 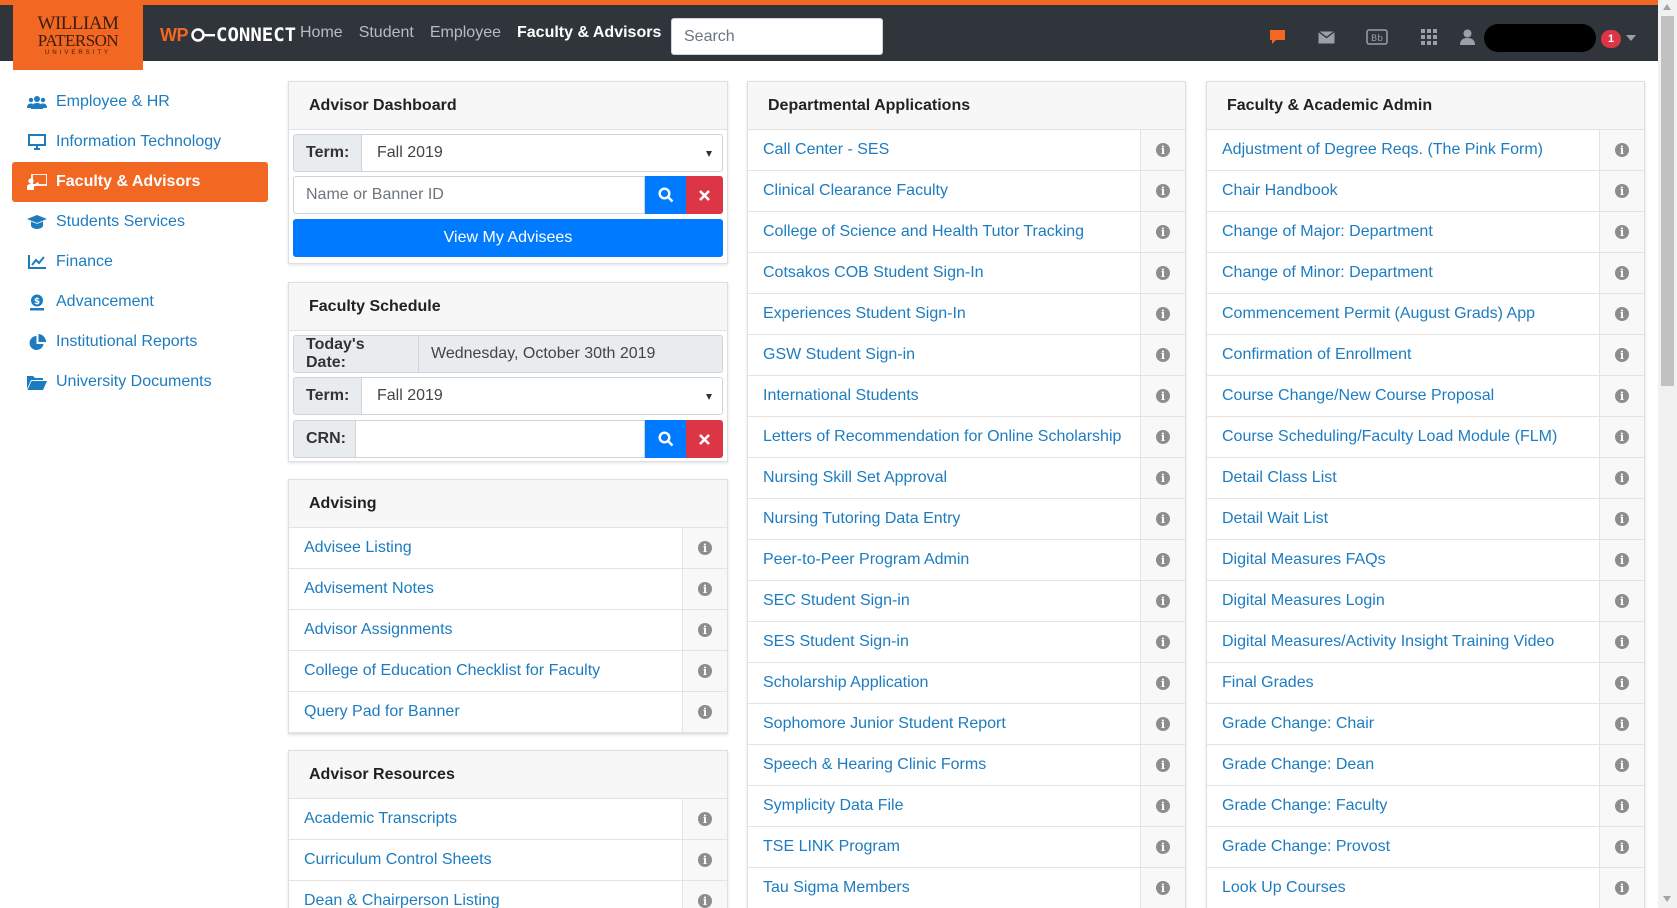 What do you see at coordinates (485, 860) in the screenshot?
I see `advisor-resource-link: Curriculum Control Sheets` at bounding box center [485, 860].